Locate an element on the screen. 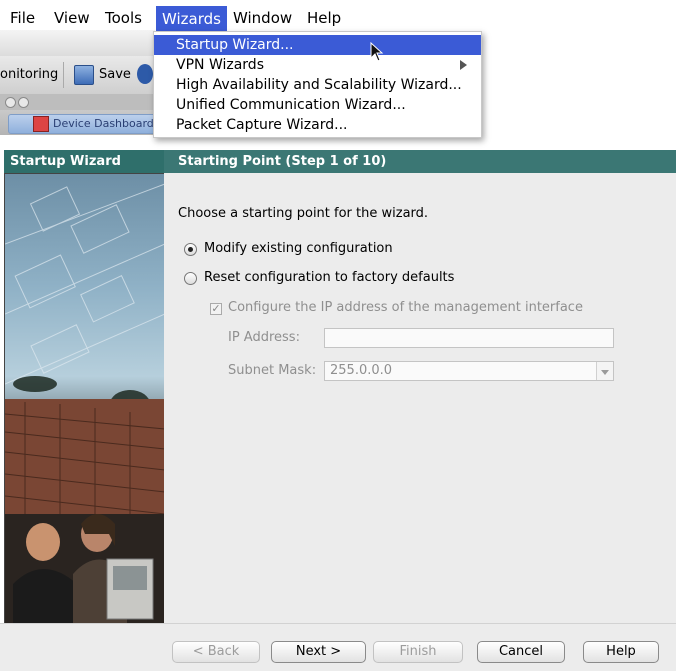  menu-view: View is located at coordinates (72, 15).